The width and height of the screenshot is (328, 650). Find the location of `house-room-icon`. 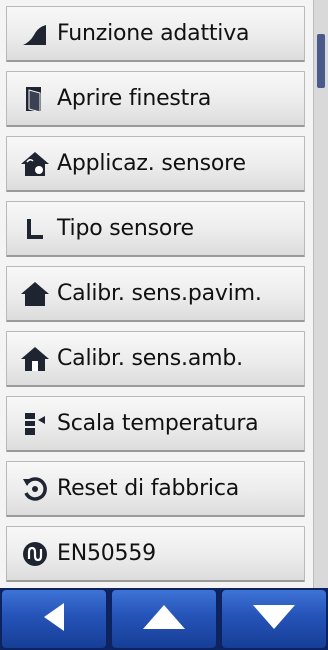

house-room-icon is located at coordinates (35, 359).